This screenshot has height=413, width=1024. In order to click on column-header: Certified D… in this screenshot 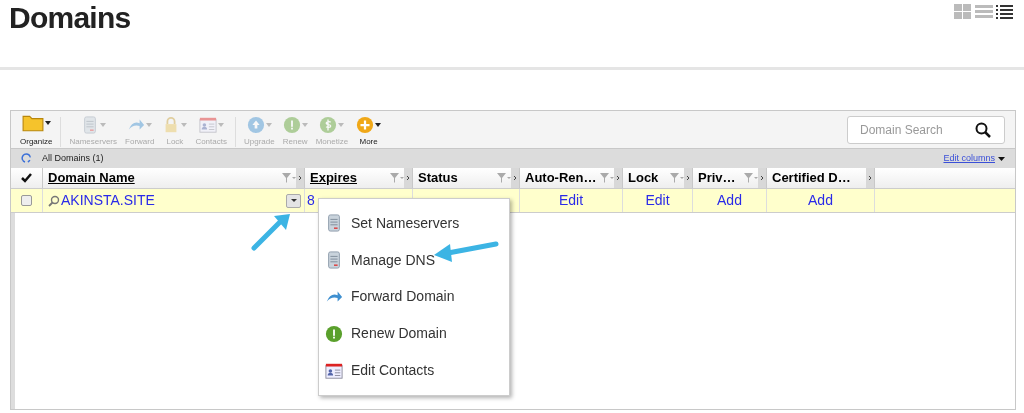, I will do `click(809, 178)`.